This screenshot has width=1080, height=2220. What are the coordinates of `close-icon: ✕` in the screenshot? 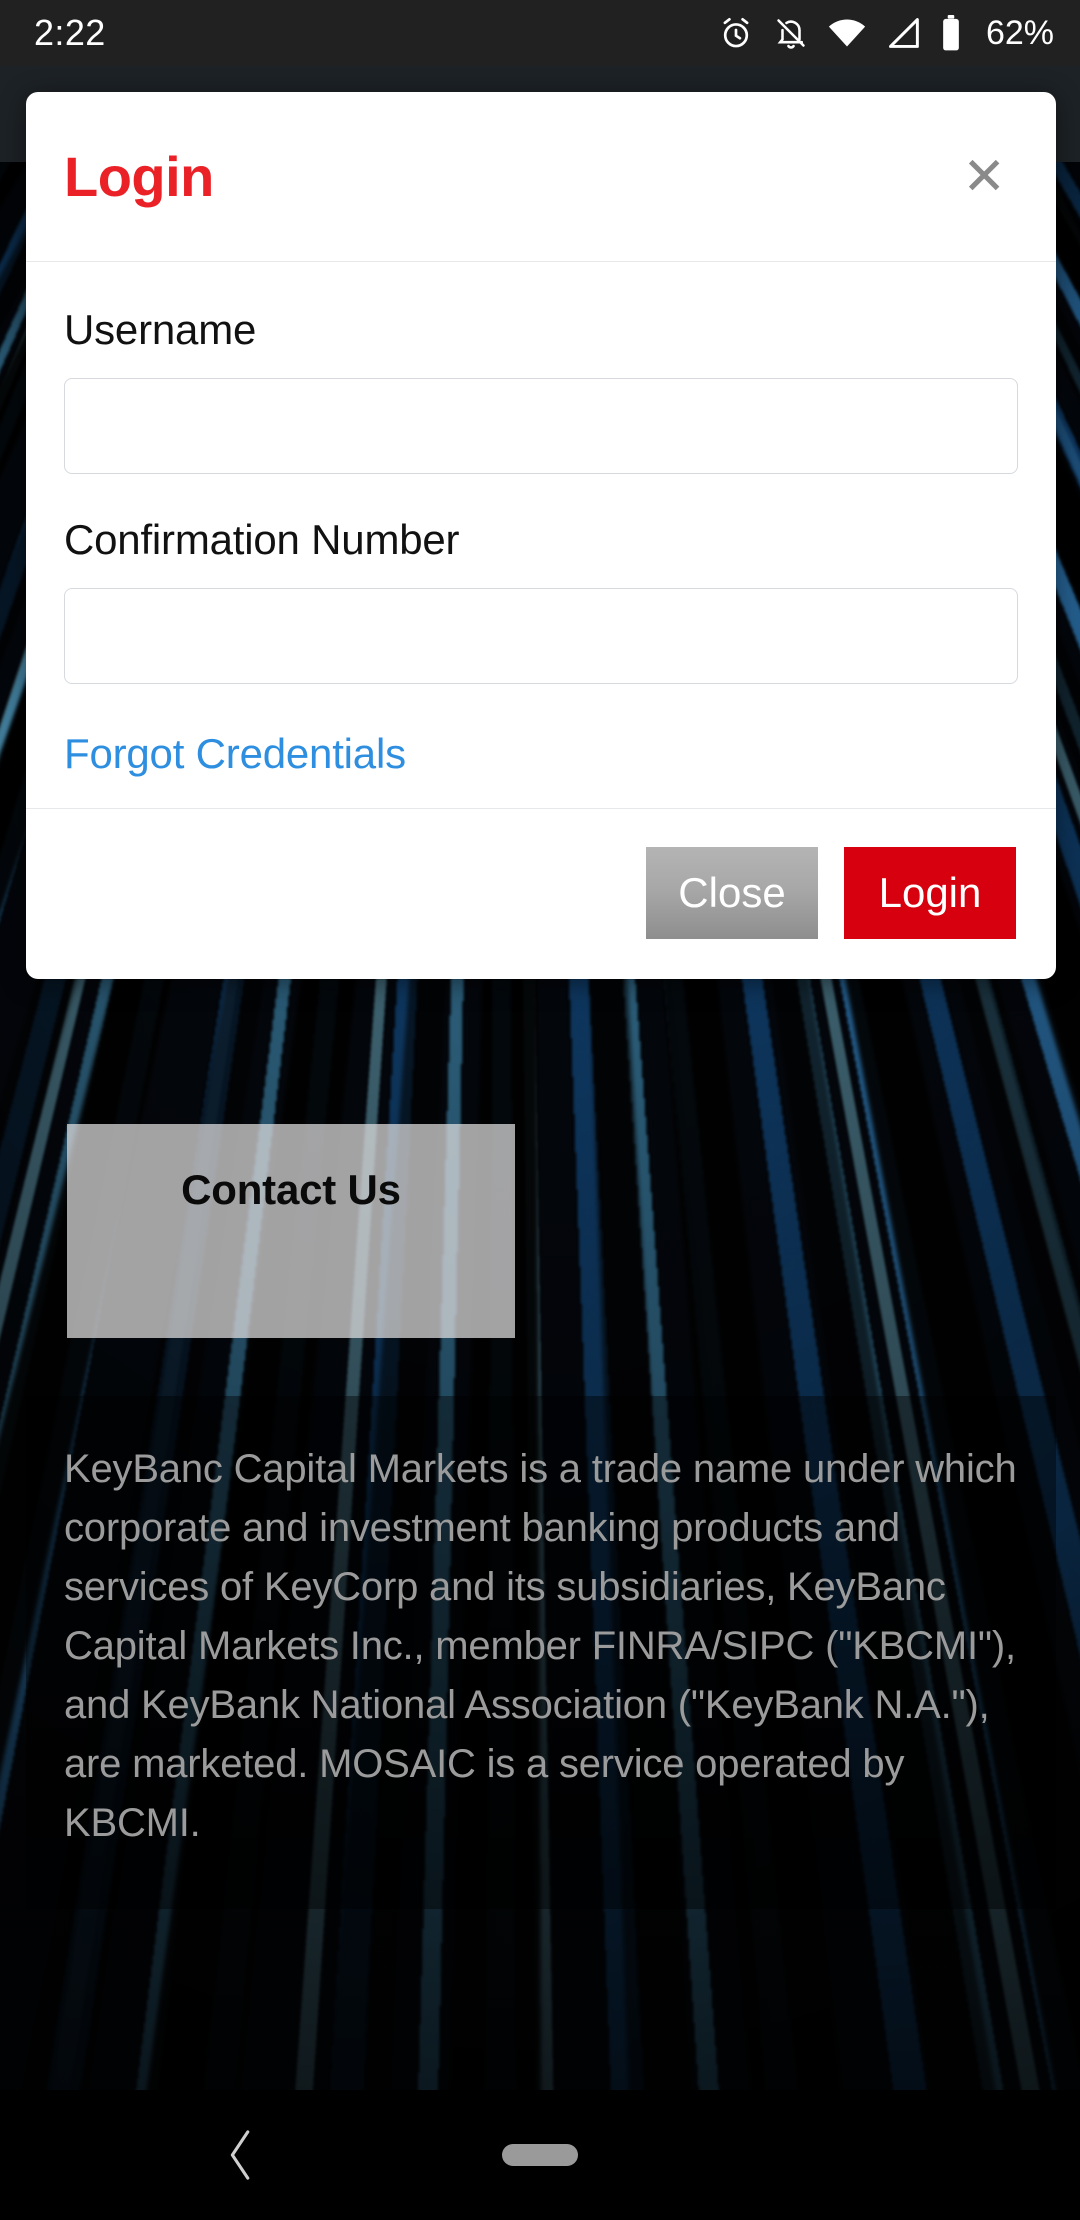 It's located at (984, 177).